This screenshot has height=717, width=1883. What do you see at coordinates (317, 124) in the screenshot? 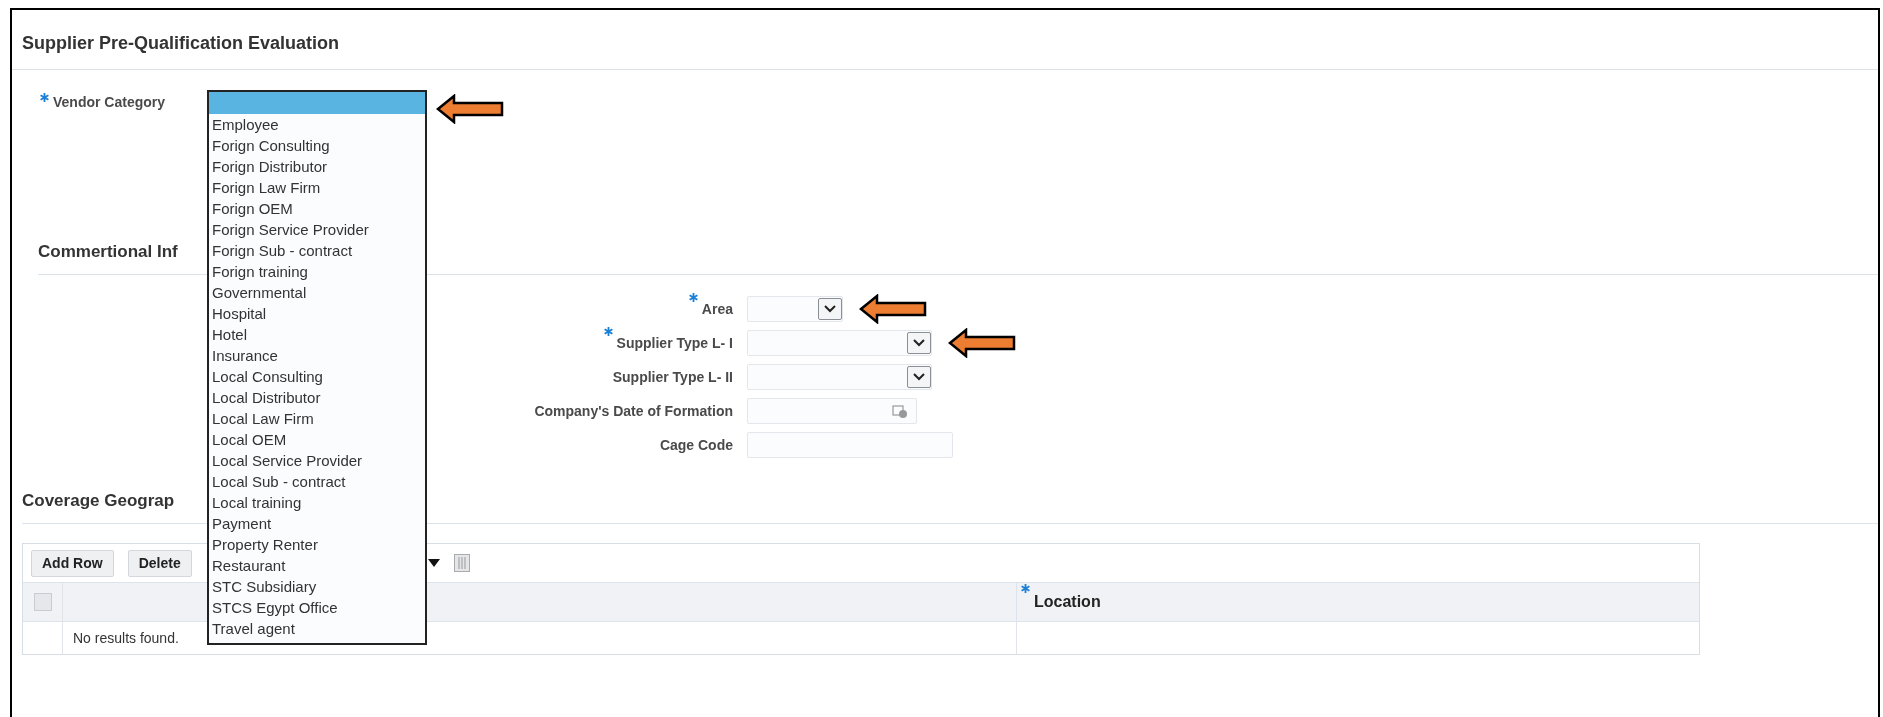
I see `dropdown-option: Employee` at bounding box center [317, 124].